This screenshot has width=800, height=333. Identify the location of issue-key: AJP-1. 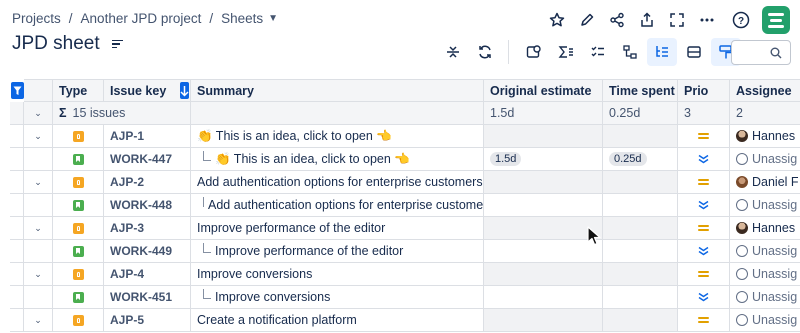
(147, 136).